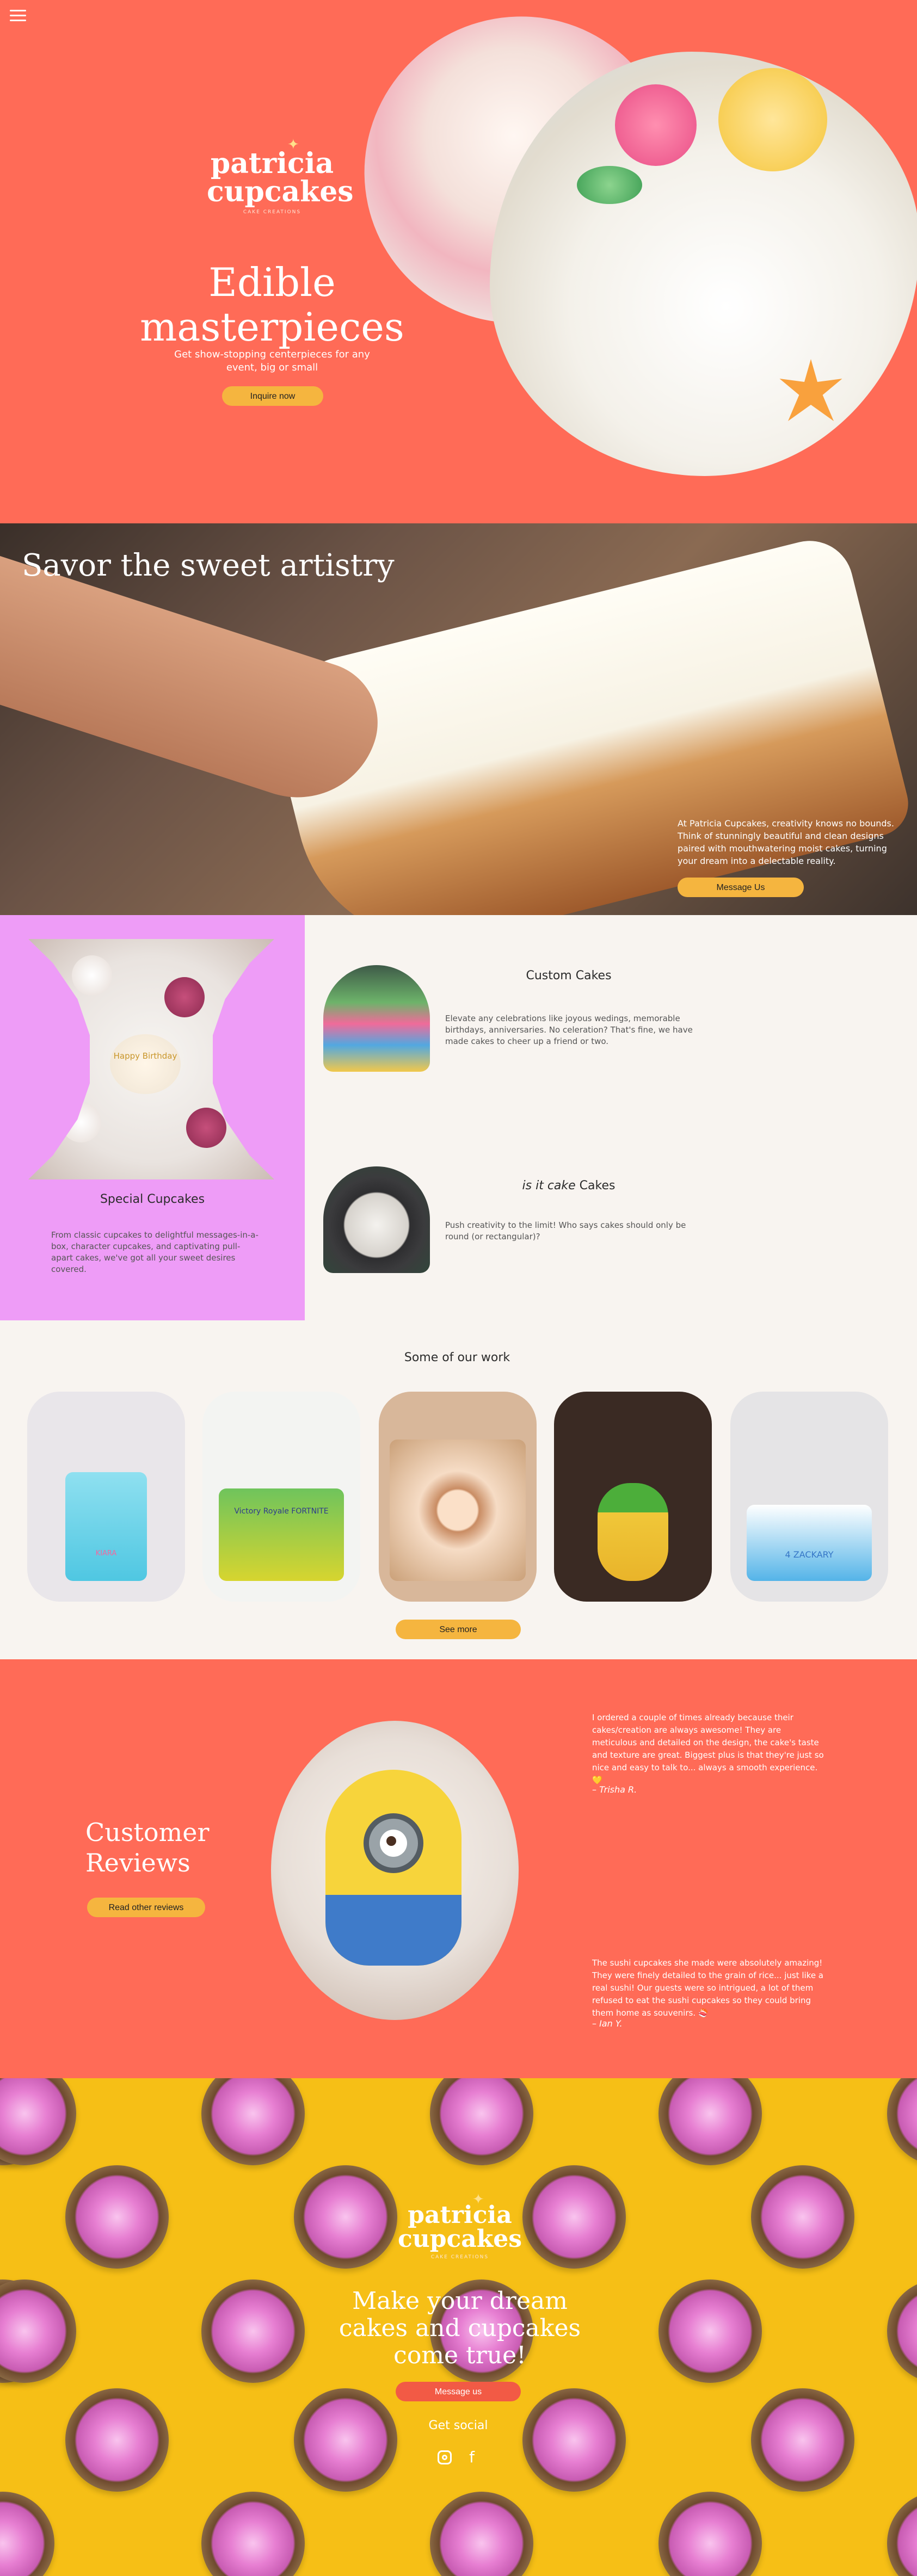 The height and width of the screenshot is (2576, 917). What do you see at coordinates (272, 305) in the screenshot?
I see `hero-title: Edible masterpieces` at bounding box center [272, 305].